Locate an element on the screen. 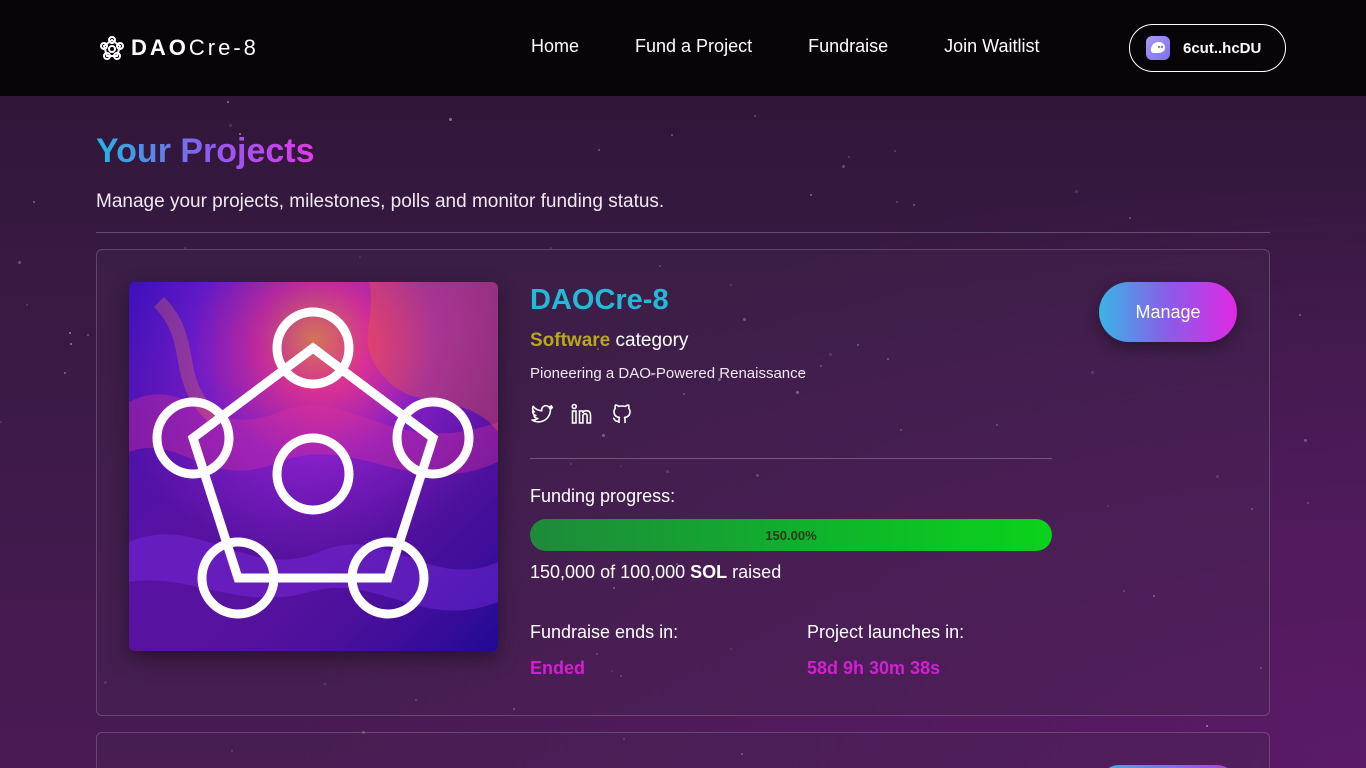 Image resolution: width=1366 pixels, height=768 pixels. category-value: Software is located at coordinates (570, 340).